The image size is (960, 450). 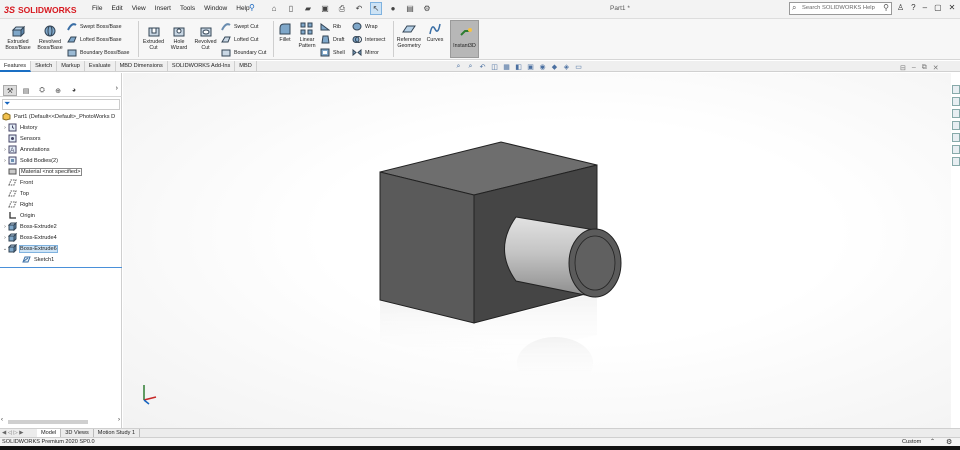 What do you see at coordinates (239, 26) in the screenshot?
I see `swept-cut-button: Swept Cut` at bounding box center [239, 26].